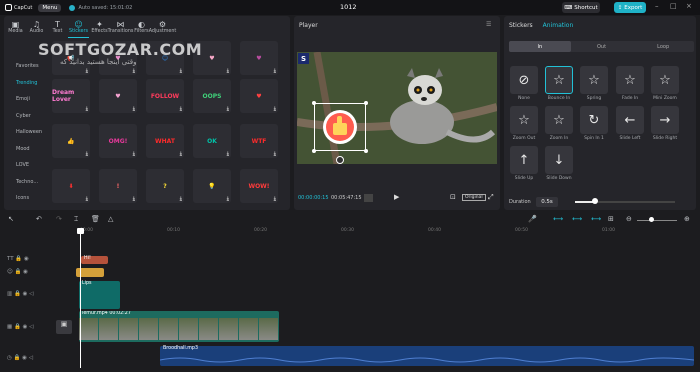  I want to click on zoom-out-icon: ⊖, so click(629, 219).